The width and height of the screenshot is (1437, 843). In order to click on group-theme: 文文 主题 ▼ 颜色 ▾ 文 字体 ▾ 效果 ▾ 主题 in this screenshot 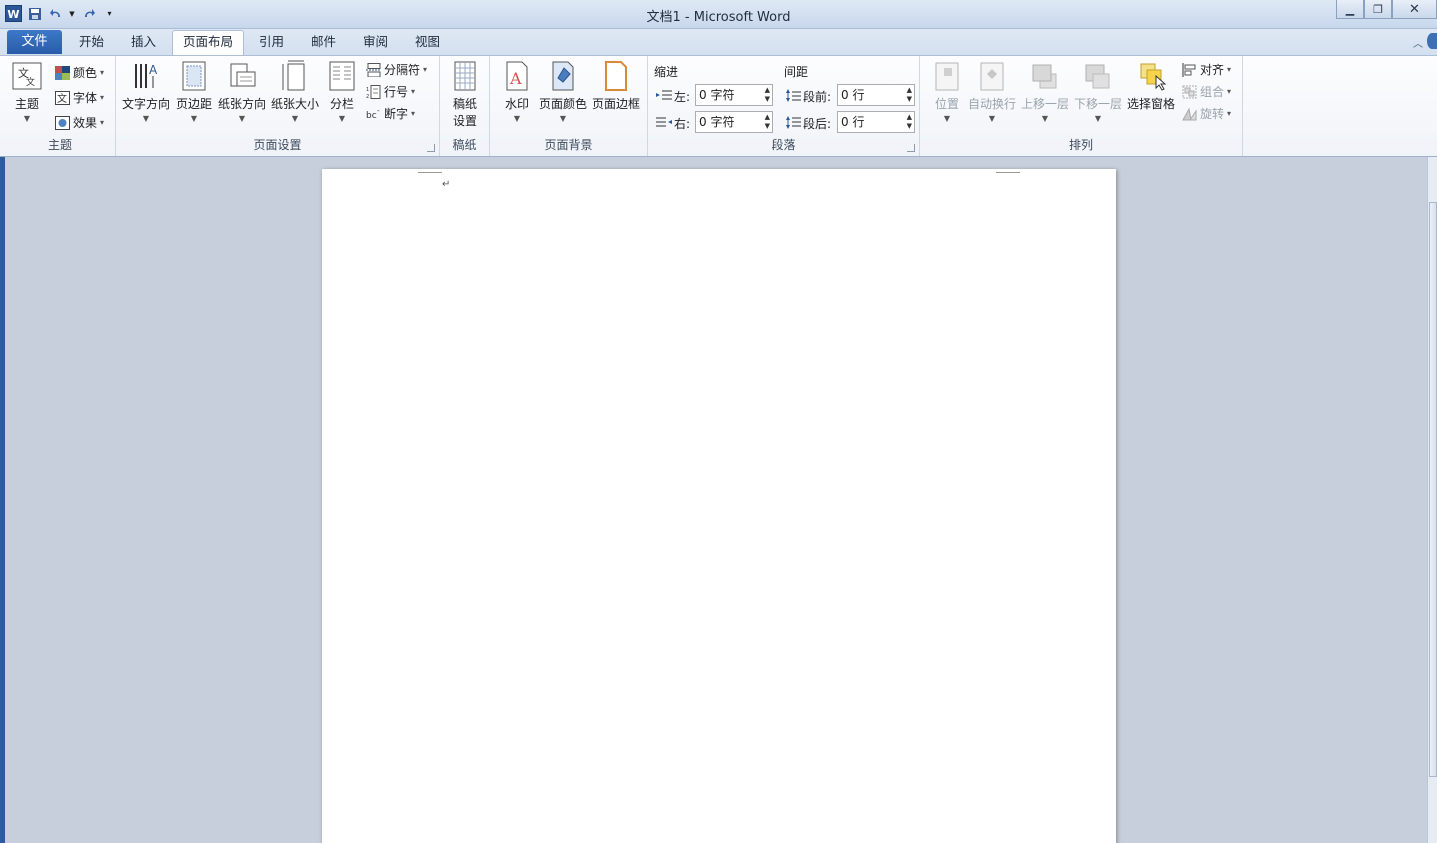, I will do `click(60, 106)`.